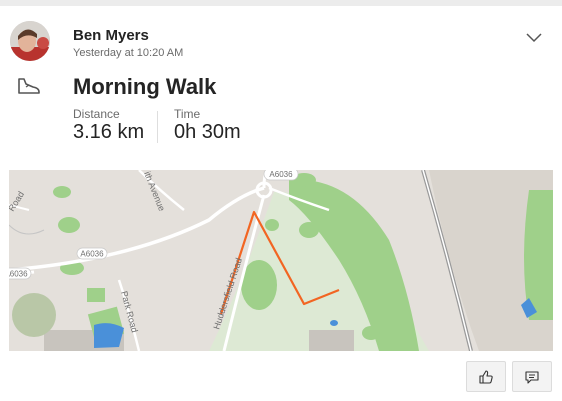 The width and height of the screenshot is (562, 401). Describe the element at coordinates (111, 35) in the screenshot. I see `user-name: Ben Myers` at that location.